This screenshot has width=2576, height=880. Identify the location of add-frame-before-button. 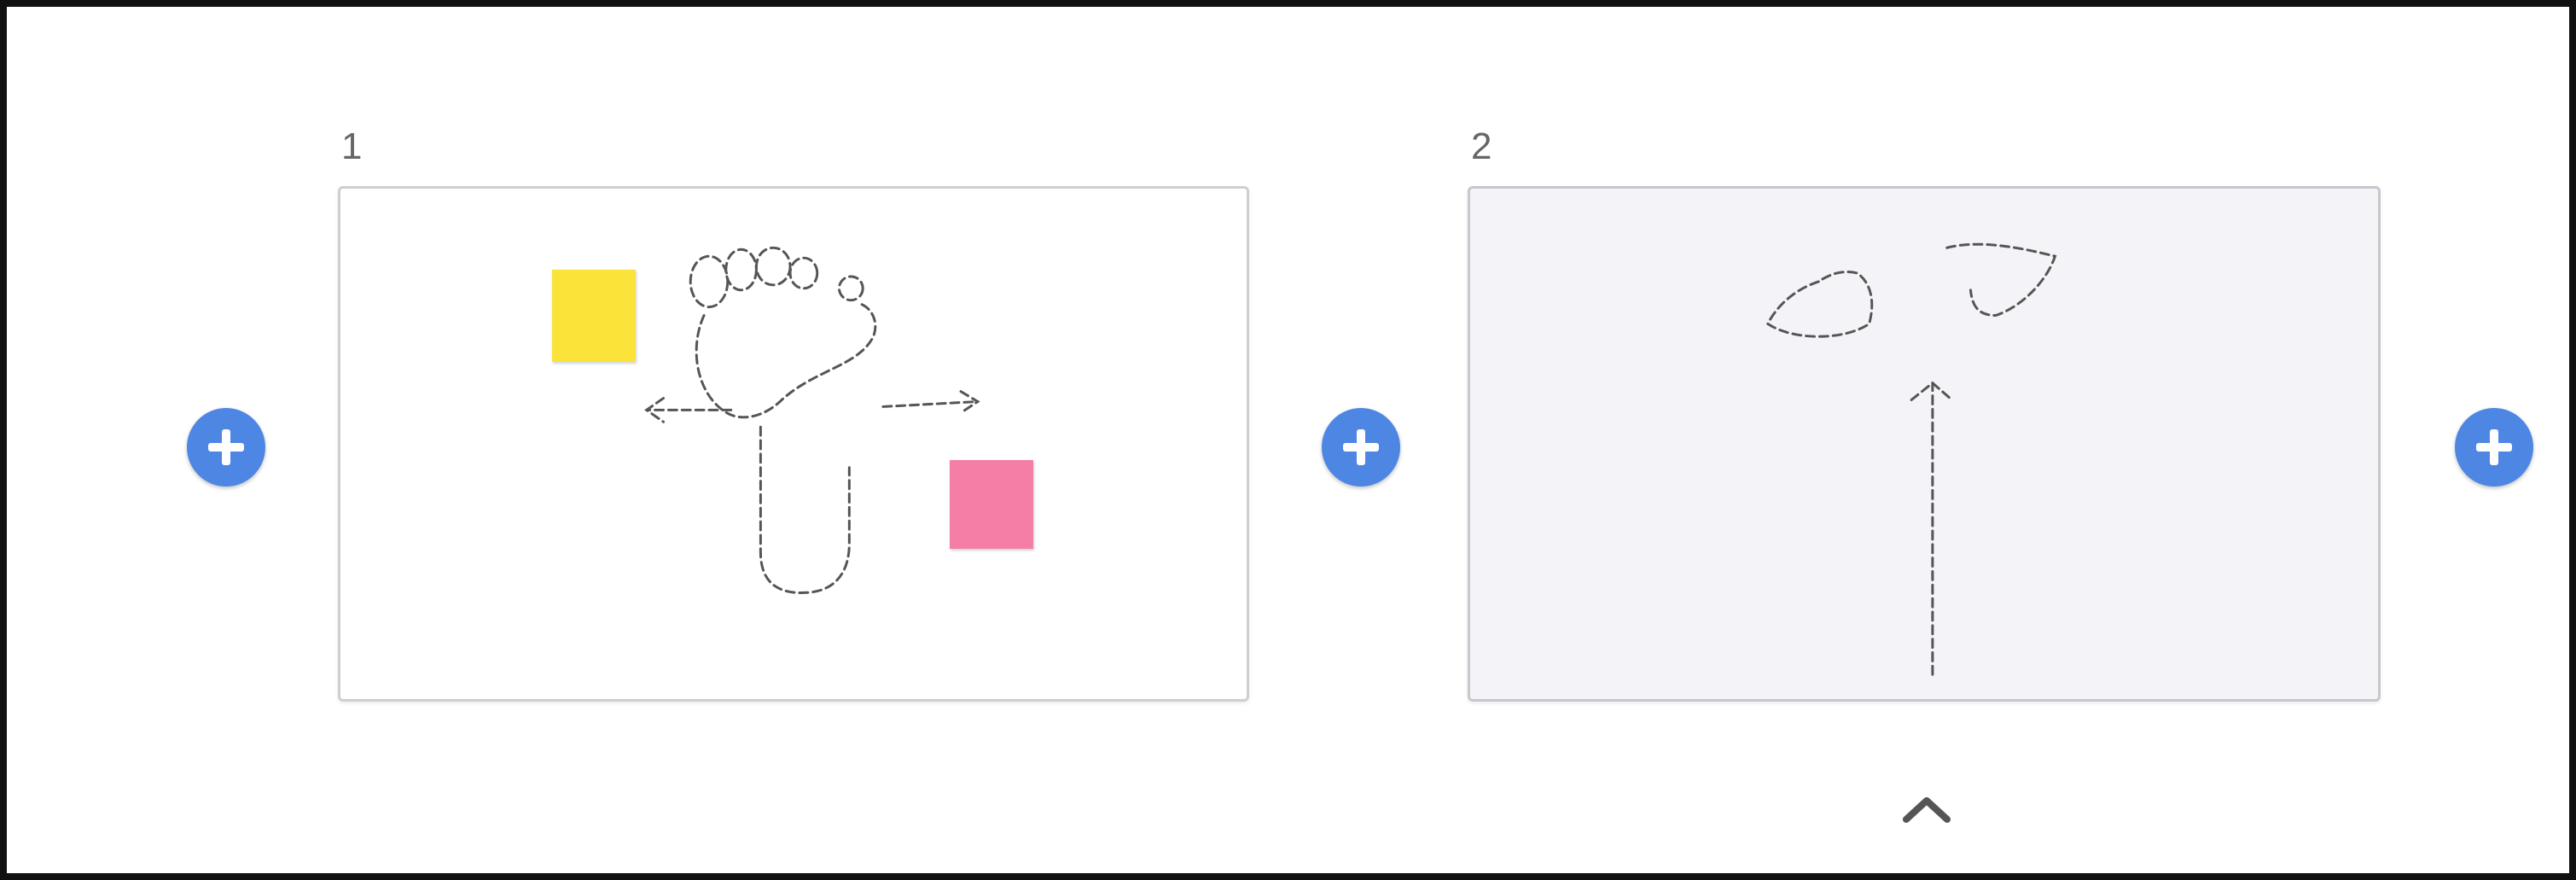
(226, 447).